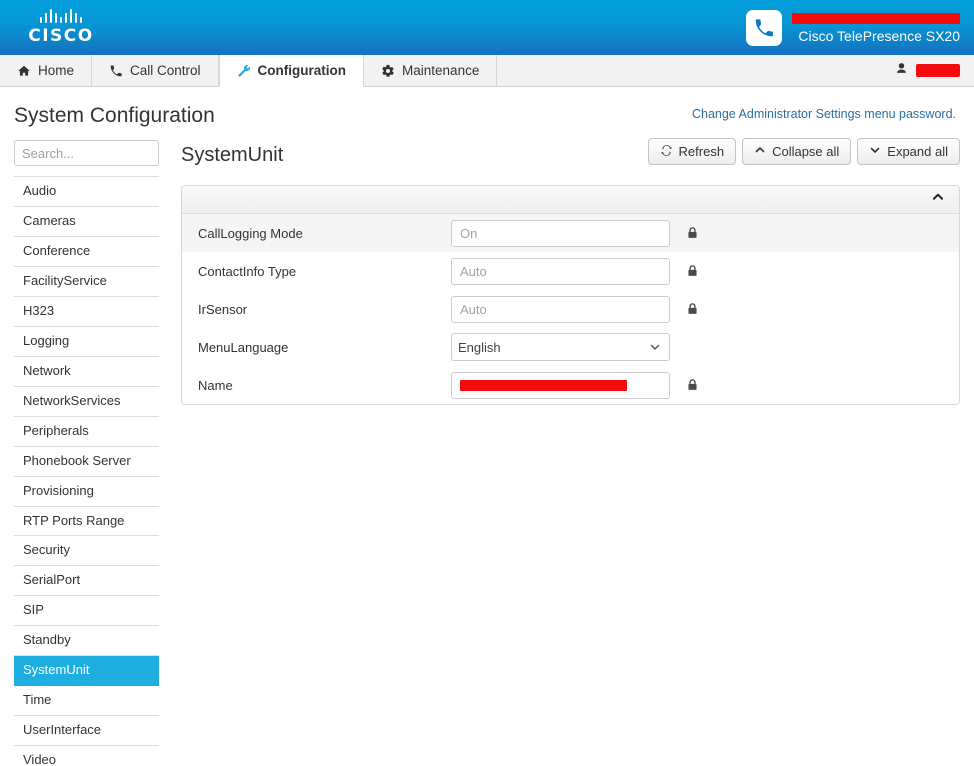 This screenshot has width=974, height=766. I want to click on chevron-down-icon, so click(875, 151).